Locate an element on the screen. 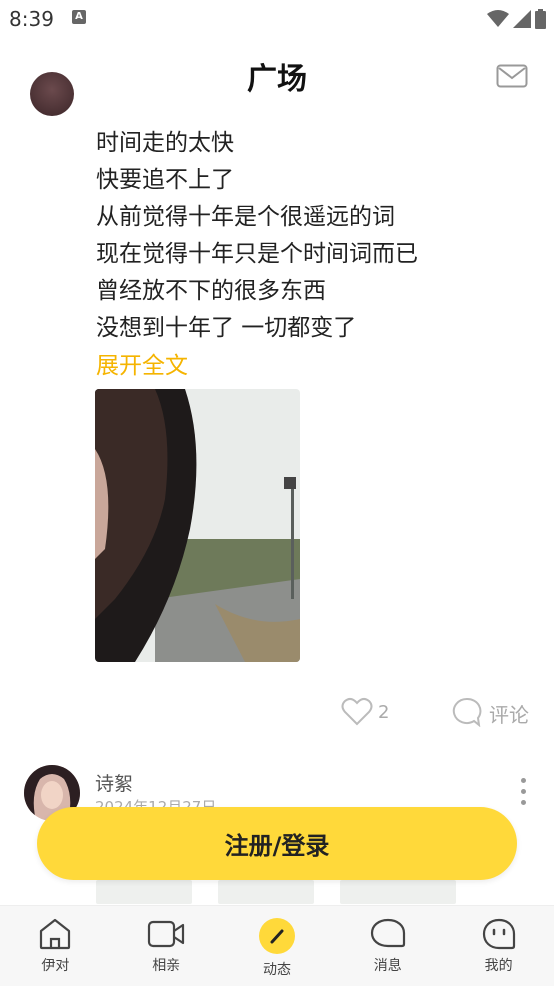 The height and width of the screenshot is (986, 554). home-icon is located at coordinates (55, 934).